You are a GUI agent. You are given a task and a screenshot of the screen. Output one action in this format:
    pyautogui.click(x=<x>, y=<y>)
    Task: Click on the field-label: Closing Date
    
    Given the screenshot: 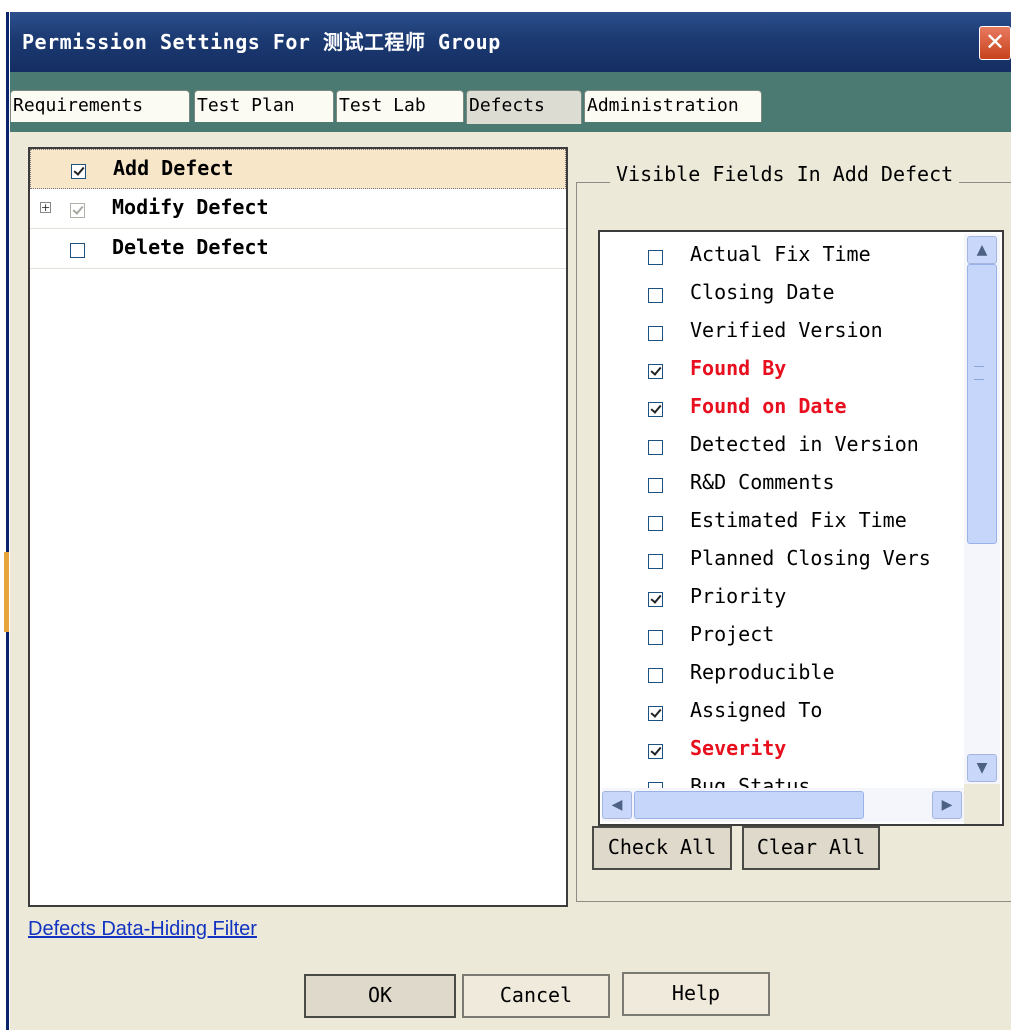 What is the action you would take?
    pyautogui.click(x=762, y=292)
    